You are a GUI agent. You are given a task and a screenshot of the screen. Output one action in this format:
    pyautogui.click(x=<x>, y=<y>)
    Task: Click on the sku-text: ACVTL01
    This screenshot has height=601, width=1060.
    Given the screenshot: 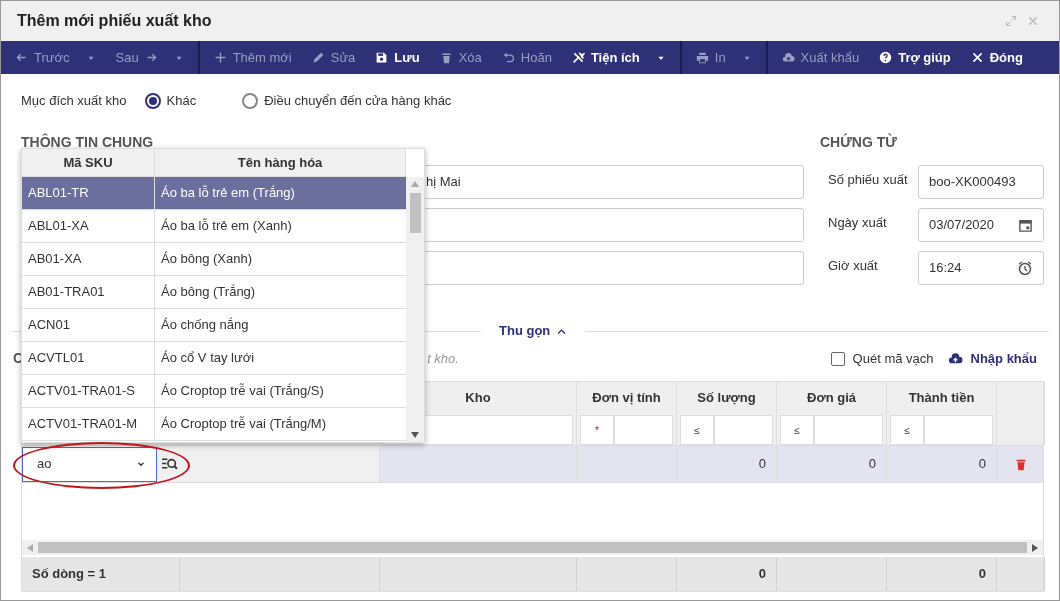 What is the action you would take?
    pyautogui.click(x=88, y=358)
    